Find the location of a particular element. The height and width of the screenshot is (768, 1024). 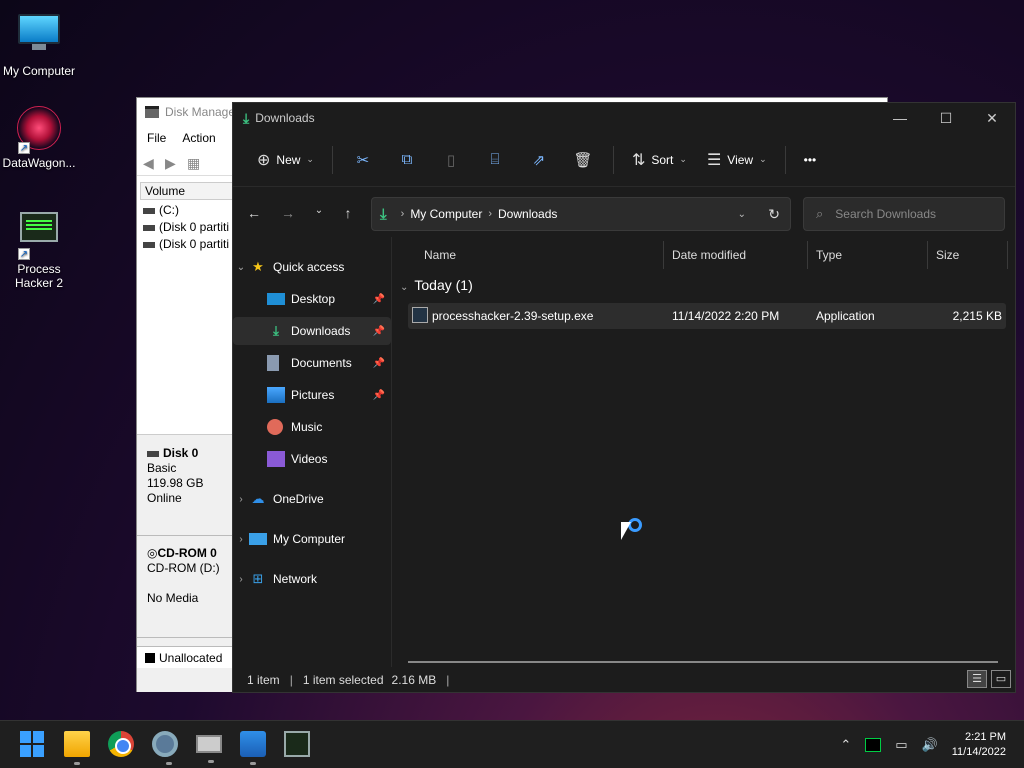

terminal-icon is located at coordinates (873, 745).